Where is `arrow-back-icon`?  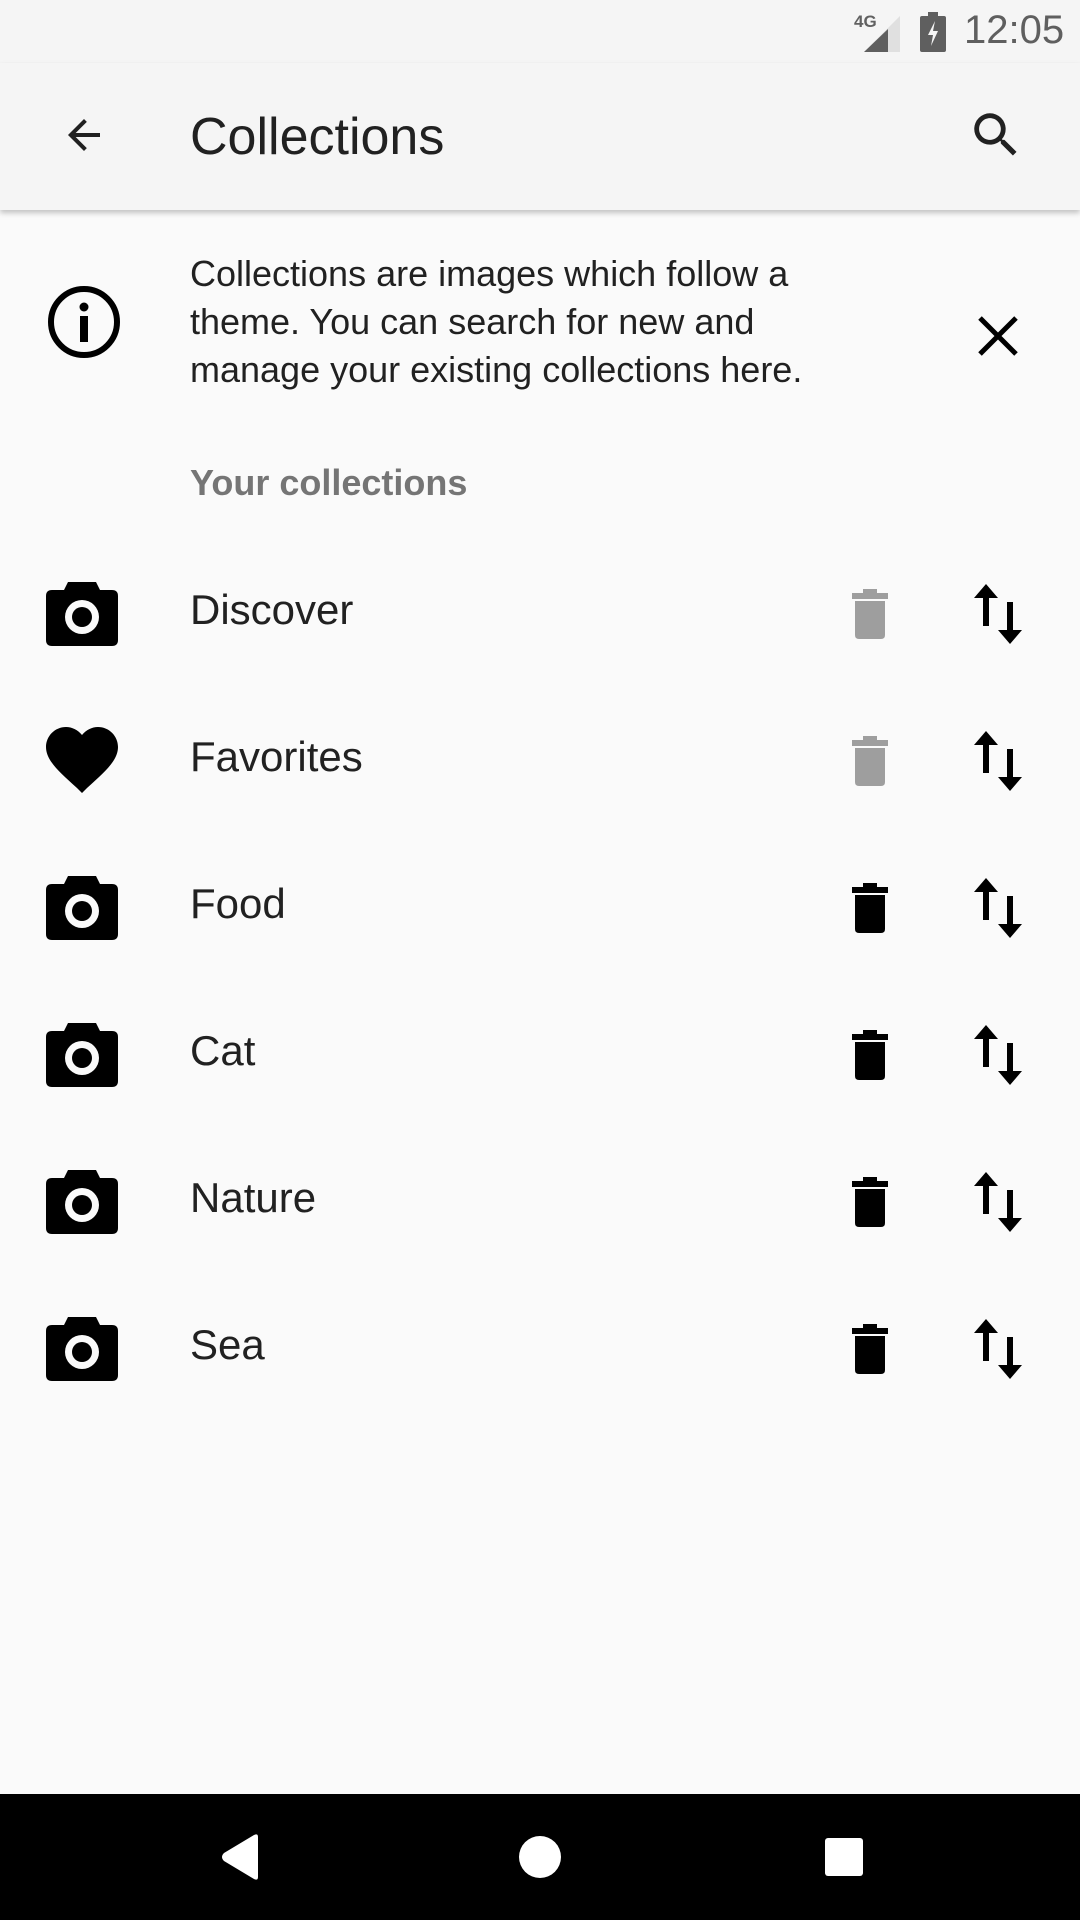
arrow-back-icon is located at coordinates (84, 135).